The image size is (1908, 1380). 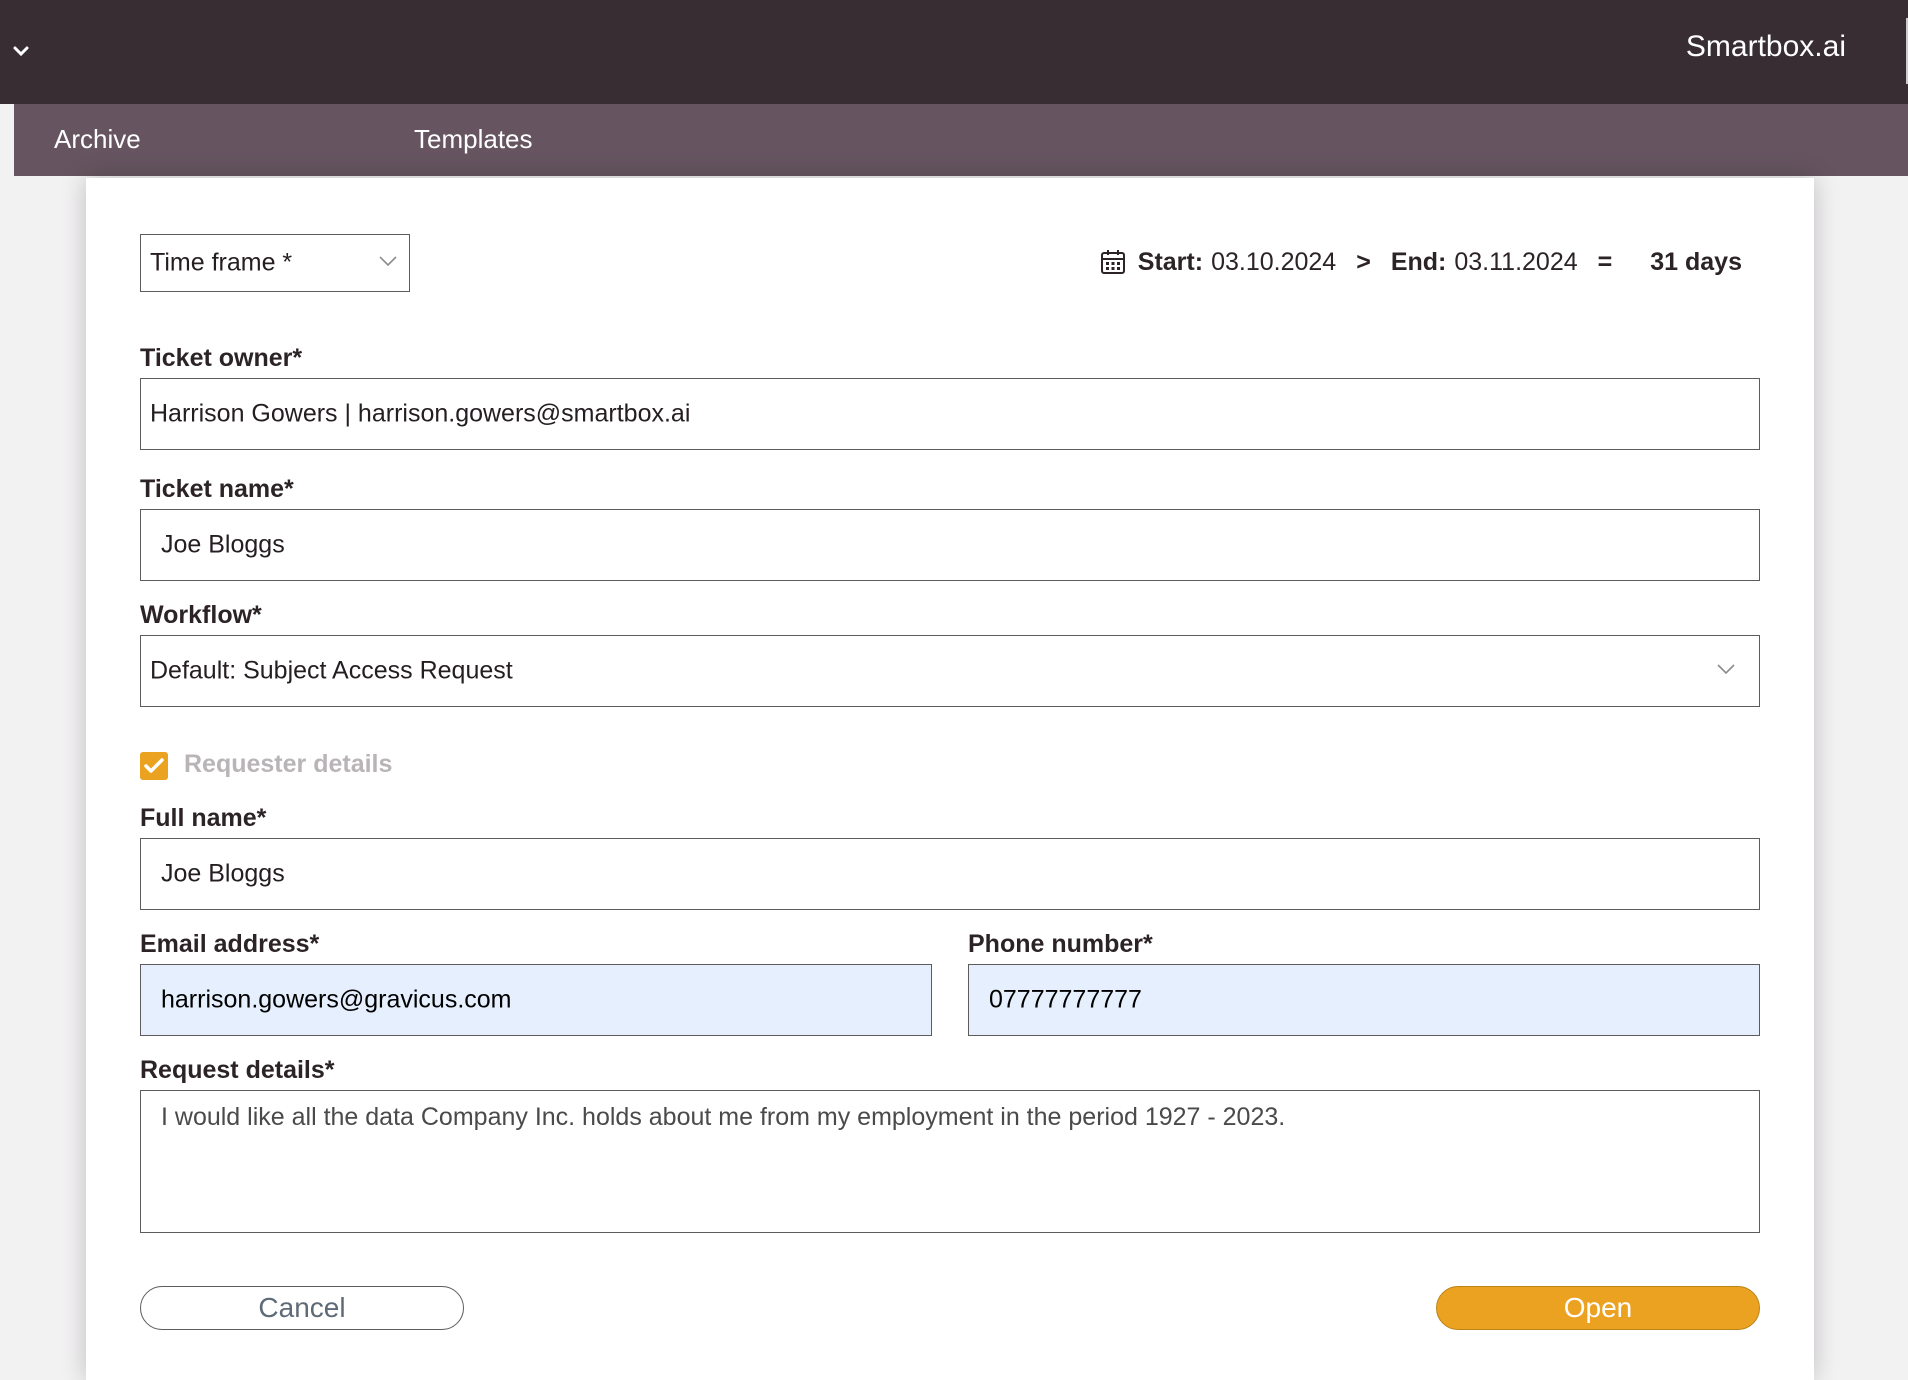 I want to click on phone-field: 07777777777, so click(x=1364, y=1000).